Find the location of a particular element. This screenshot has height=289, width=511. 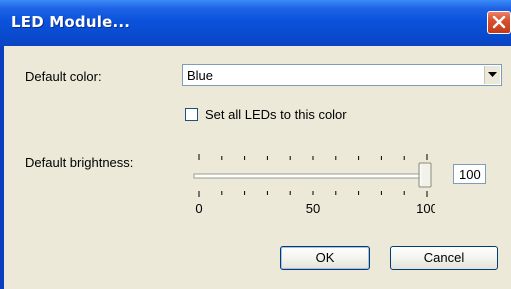

slider-tick-label-50: 50 is located at coordinates (313, 208).